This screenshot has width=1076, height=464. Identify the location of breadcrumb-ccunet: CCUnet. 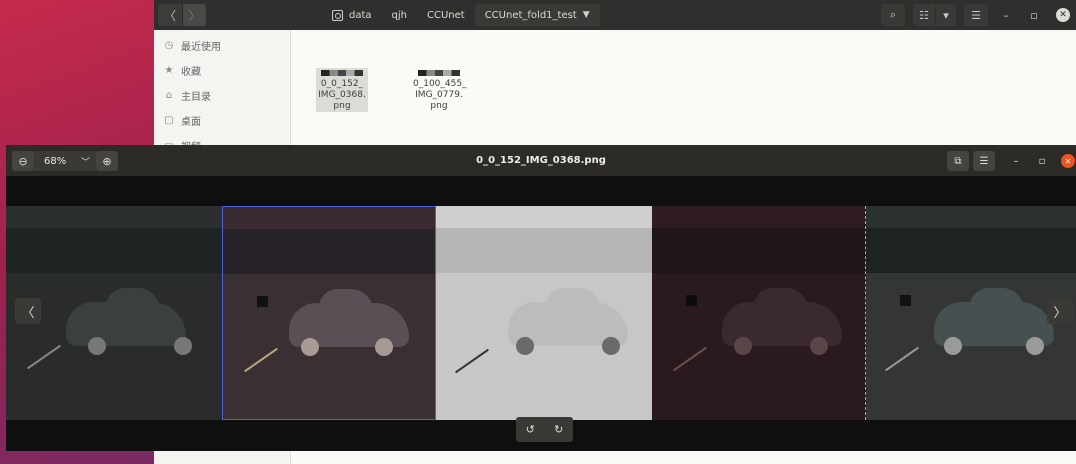
(446, 15).